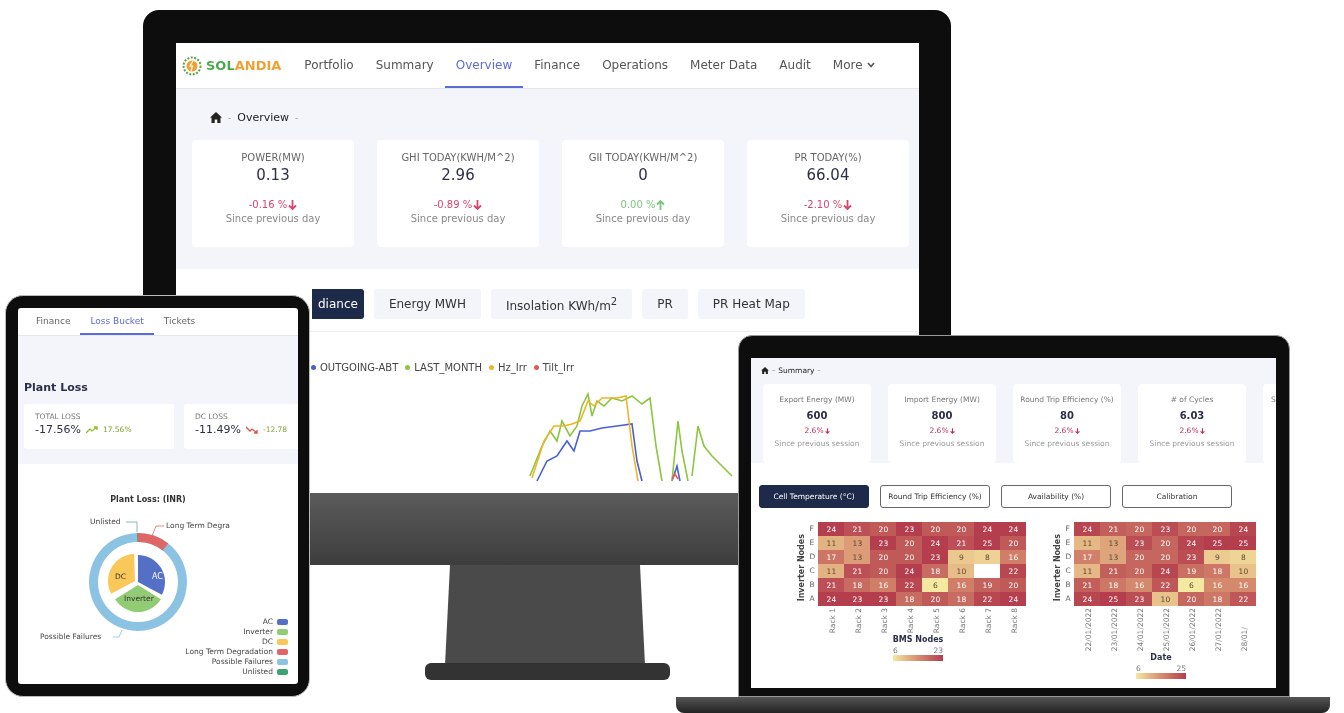 The image size is (1344, 713). Describe the element at coordinates (823, 204) in the screenshot. I see `kpi-change: -2.10 %` at that location.